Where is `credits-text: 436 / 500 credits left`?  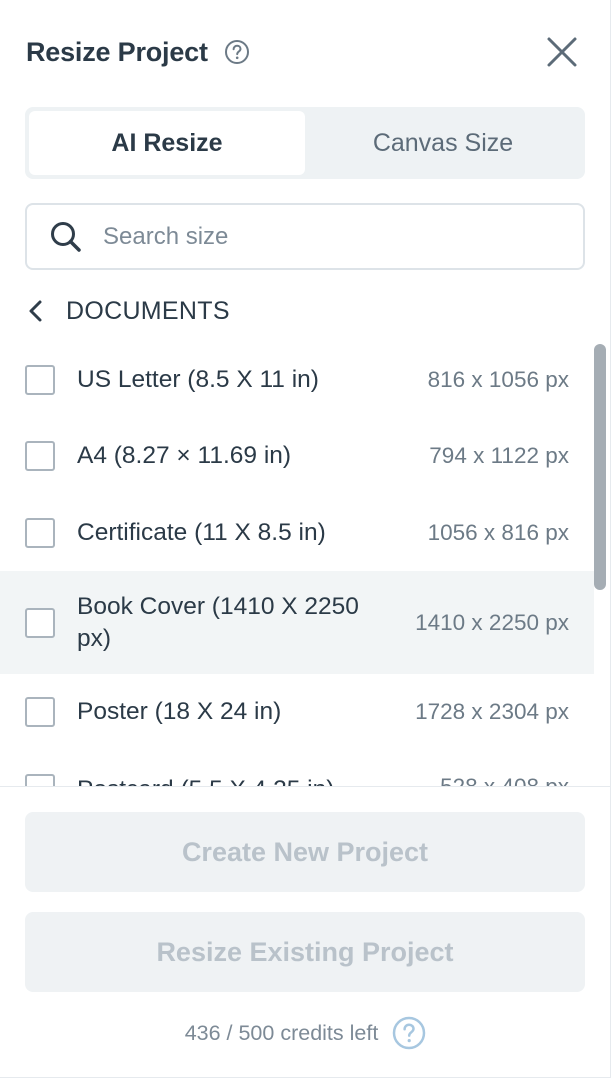
credits-text: 436 / 500 credits left is located at coordinates (281, 1032).